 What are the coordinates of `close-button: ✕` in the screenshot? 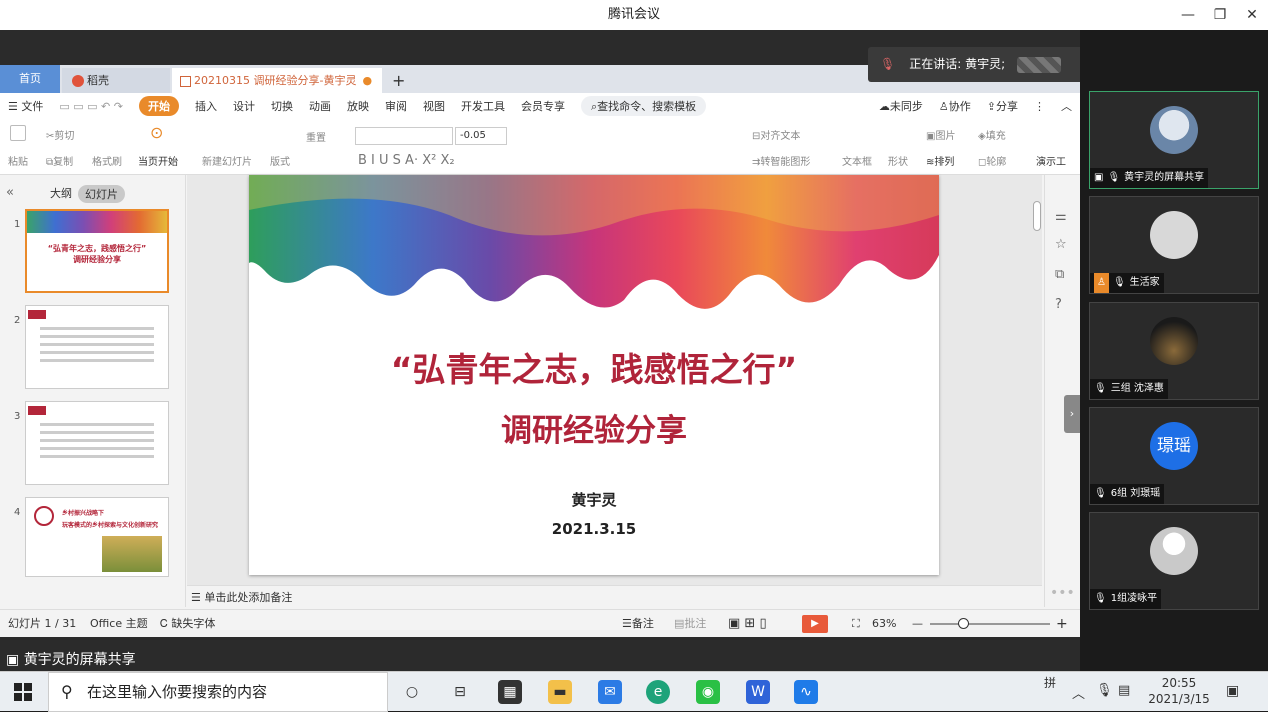 It's located at (1252, 15).